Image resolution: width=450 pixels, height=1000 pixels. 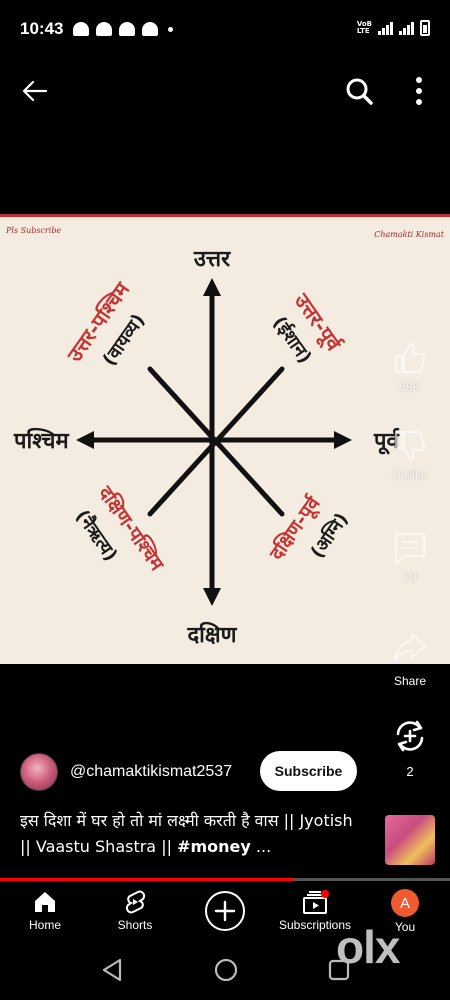 I want to click on dislike-button: Dislike, so click(x=410, y=455).